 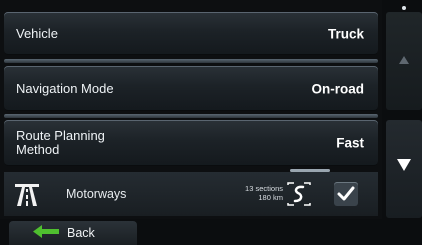 I want to click on back-arrow-icon, so click(x=46, y=234).